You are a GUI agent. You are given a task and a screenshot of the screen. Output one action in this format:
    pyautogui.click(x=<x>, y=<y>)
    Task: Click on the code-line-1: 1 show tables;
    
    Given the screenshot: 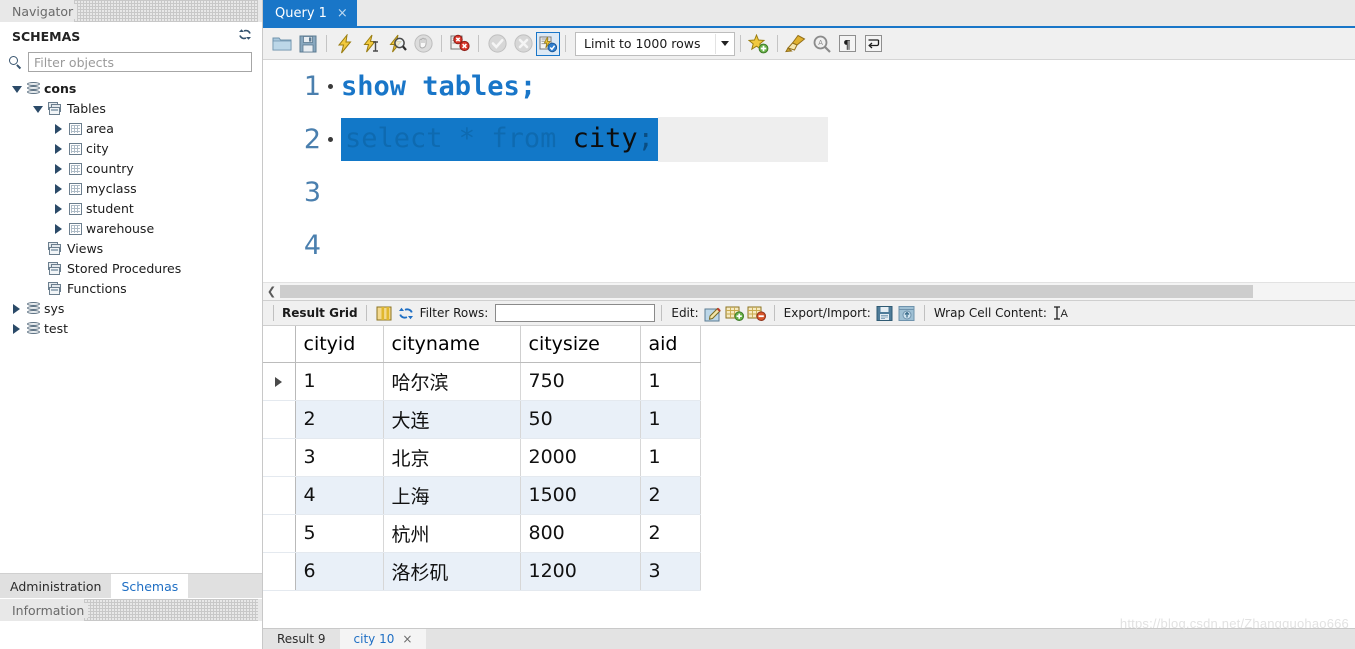 What is the action you would take?
    pyautogui.click(x=809, y=86)
    